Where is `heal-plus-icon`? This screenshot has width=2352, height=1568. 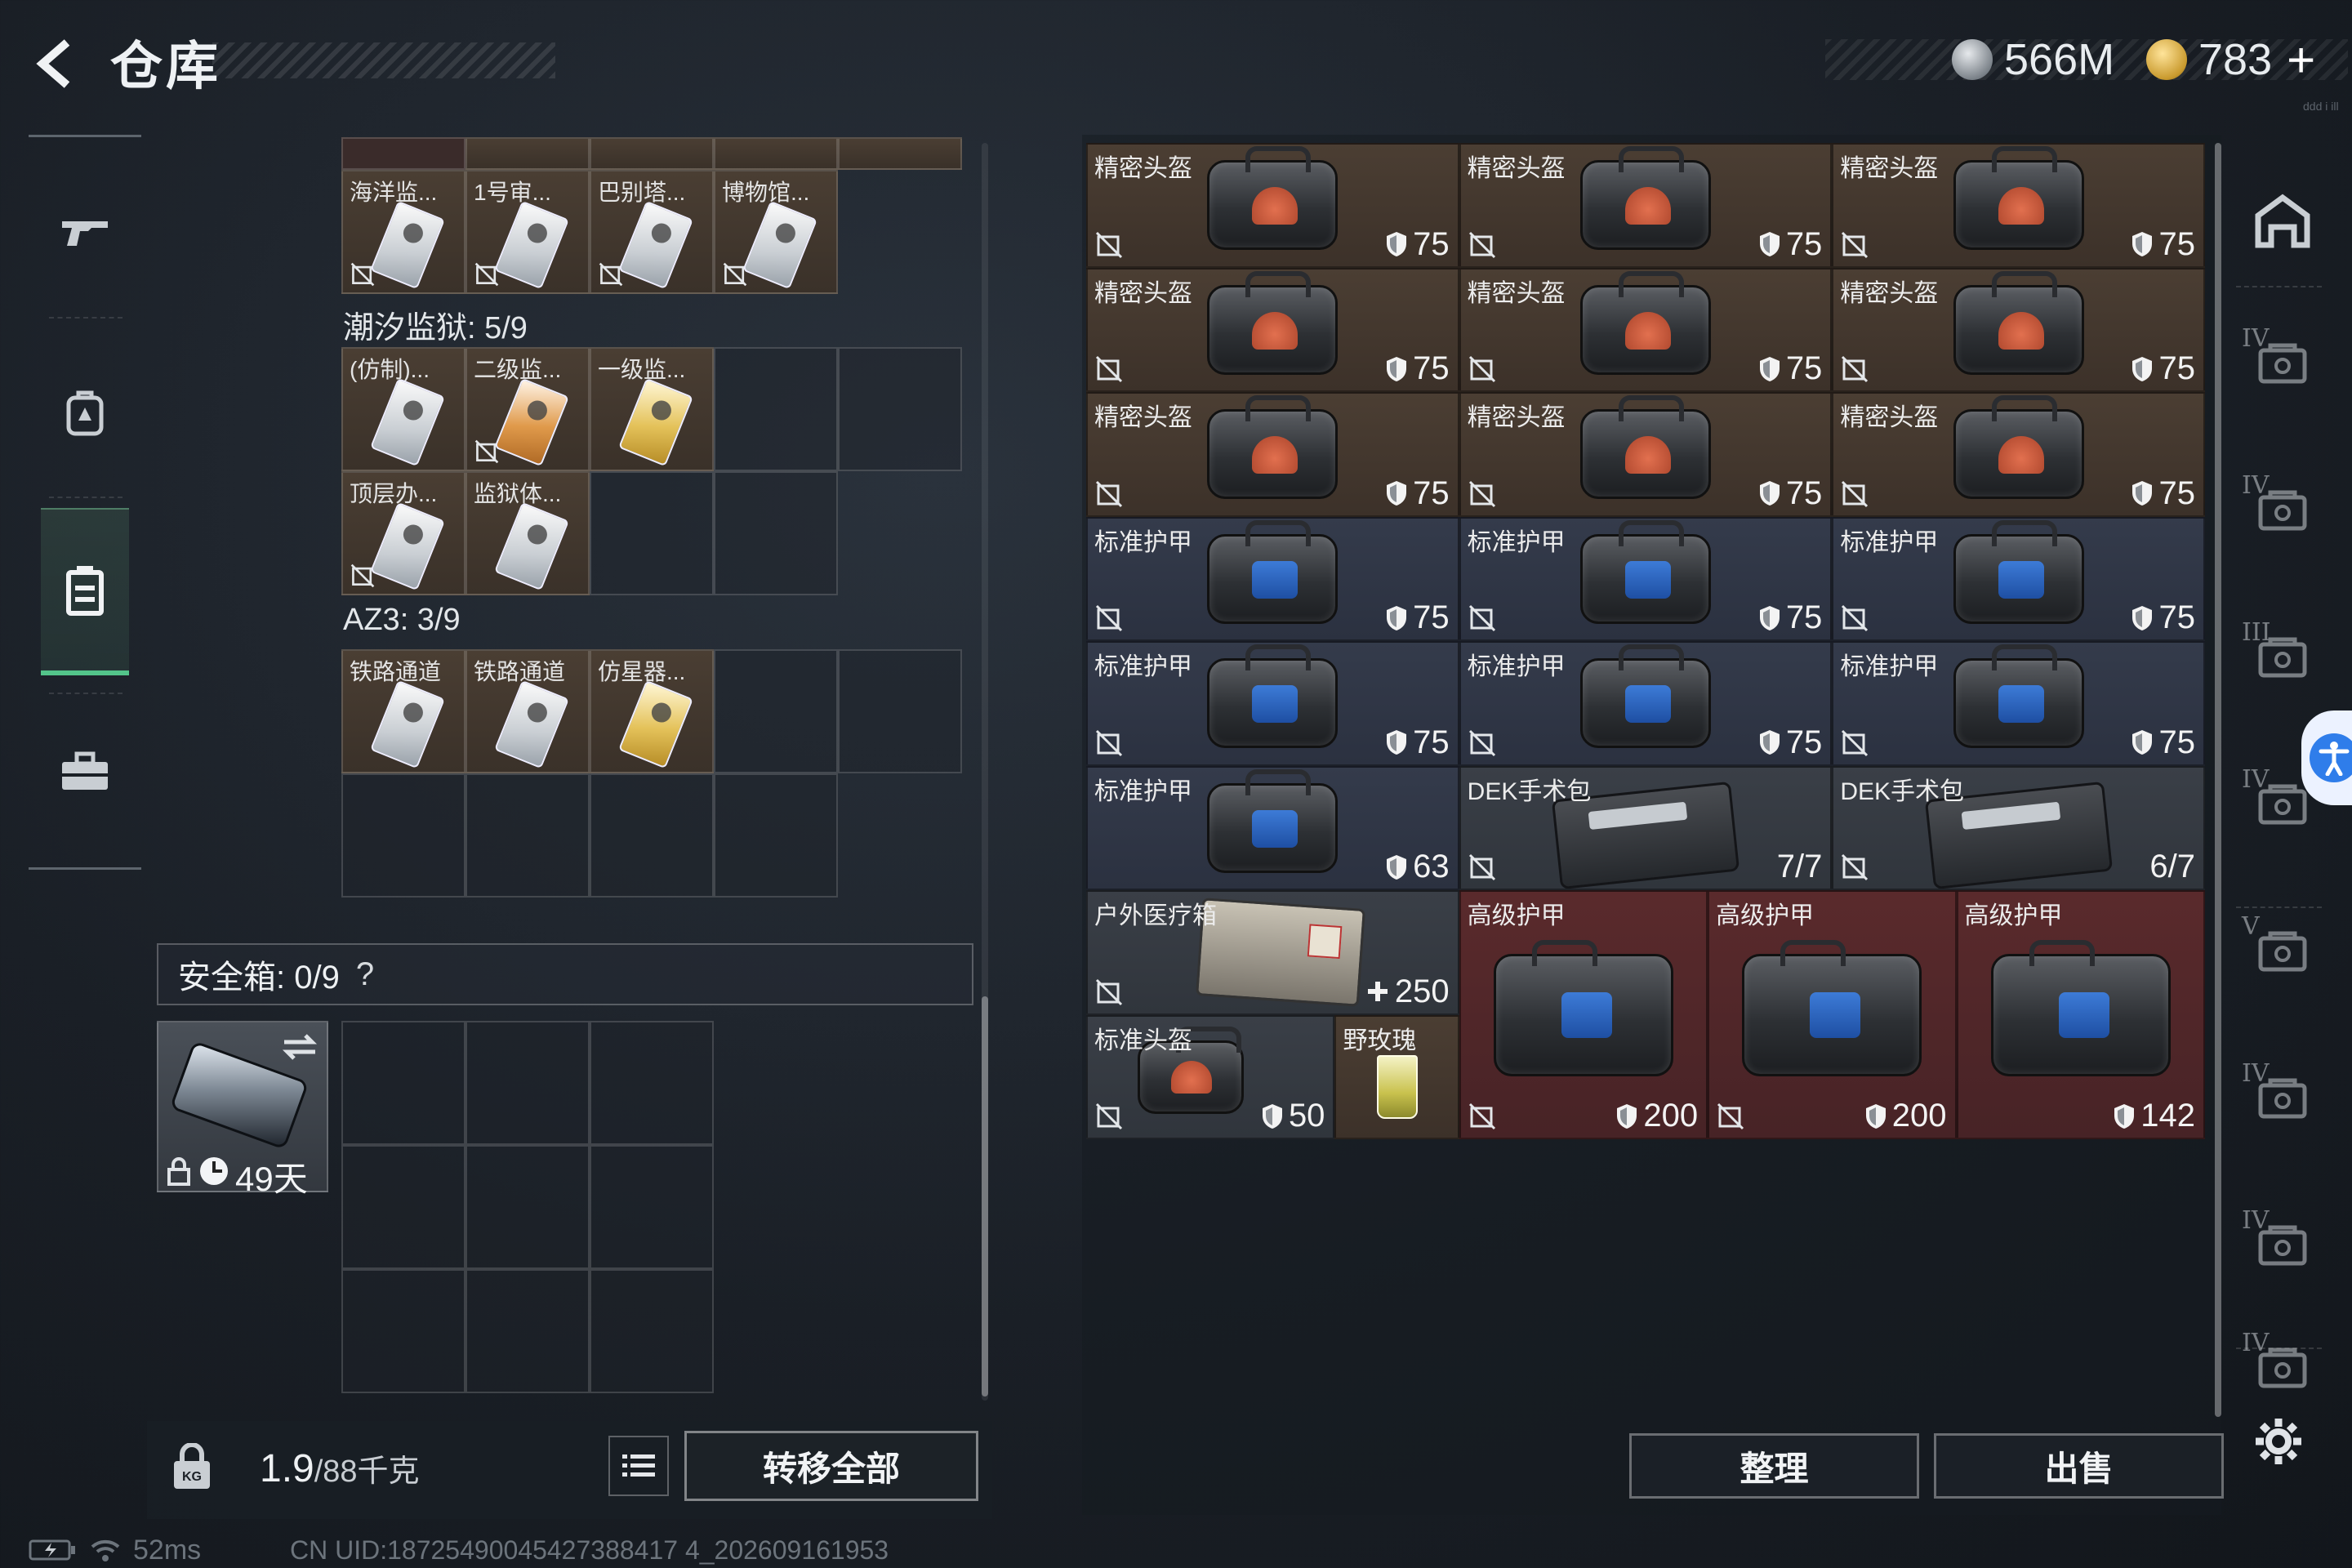 heal-plus-icon is located at coordinates (1377, 991).